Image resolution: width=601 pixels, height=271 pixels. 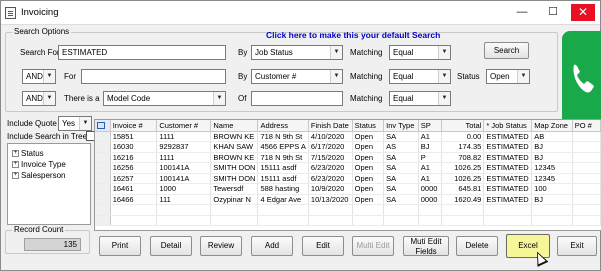 I want to click on of-input, so click(x=297, y=98).